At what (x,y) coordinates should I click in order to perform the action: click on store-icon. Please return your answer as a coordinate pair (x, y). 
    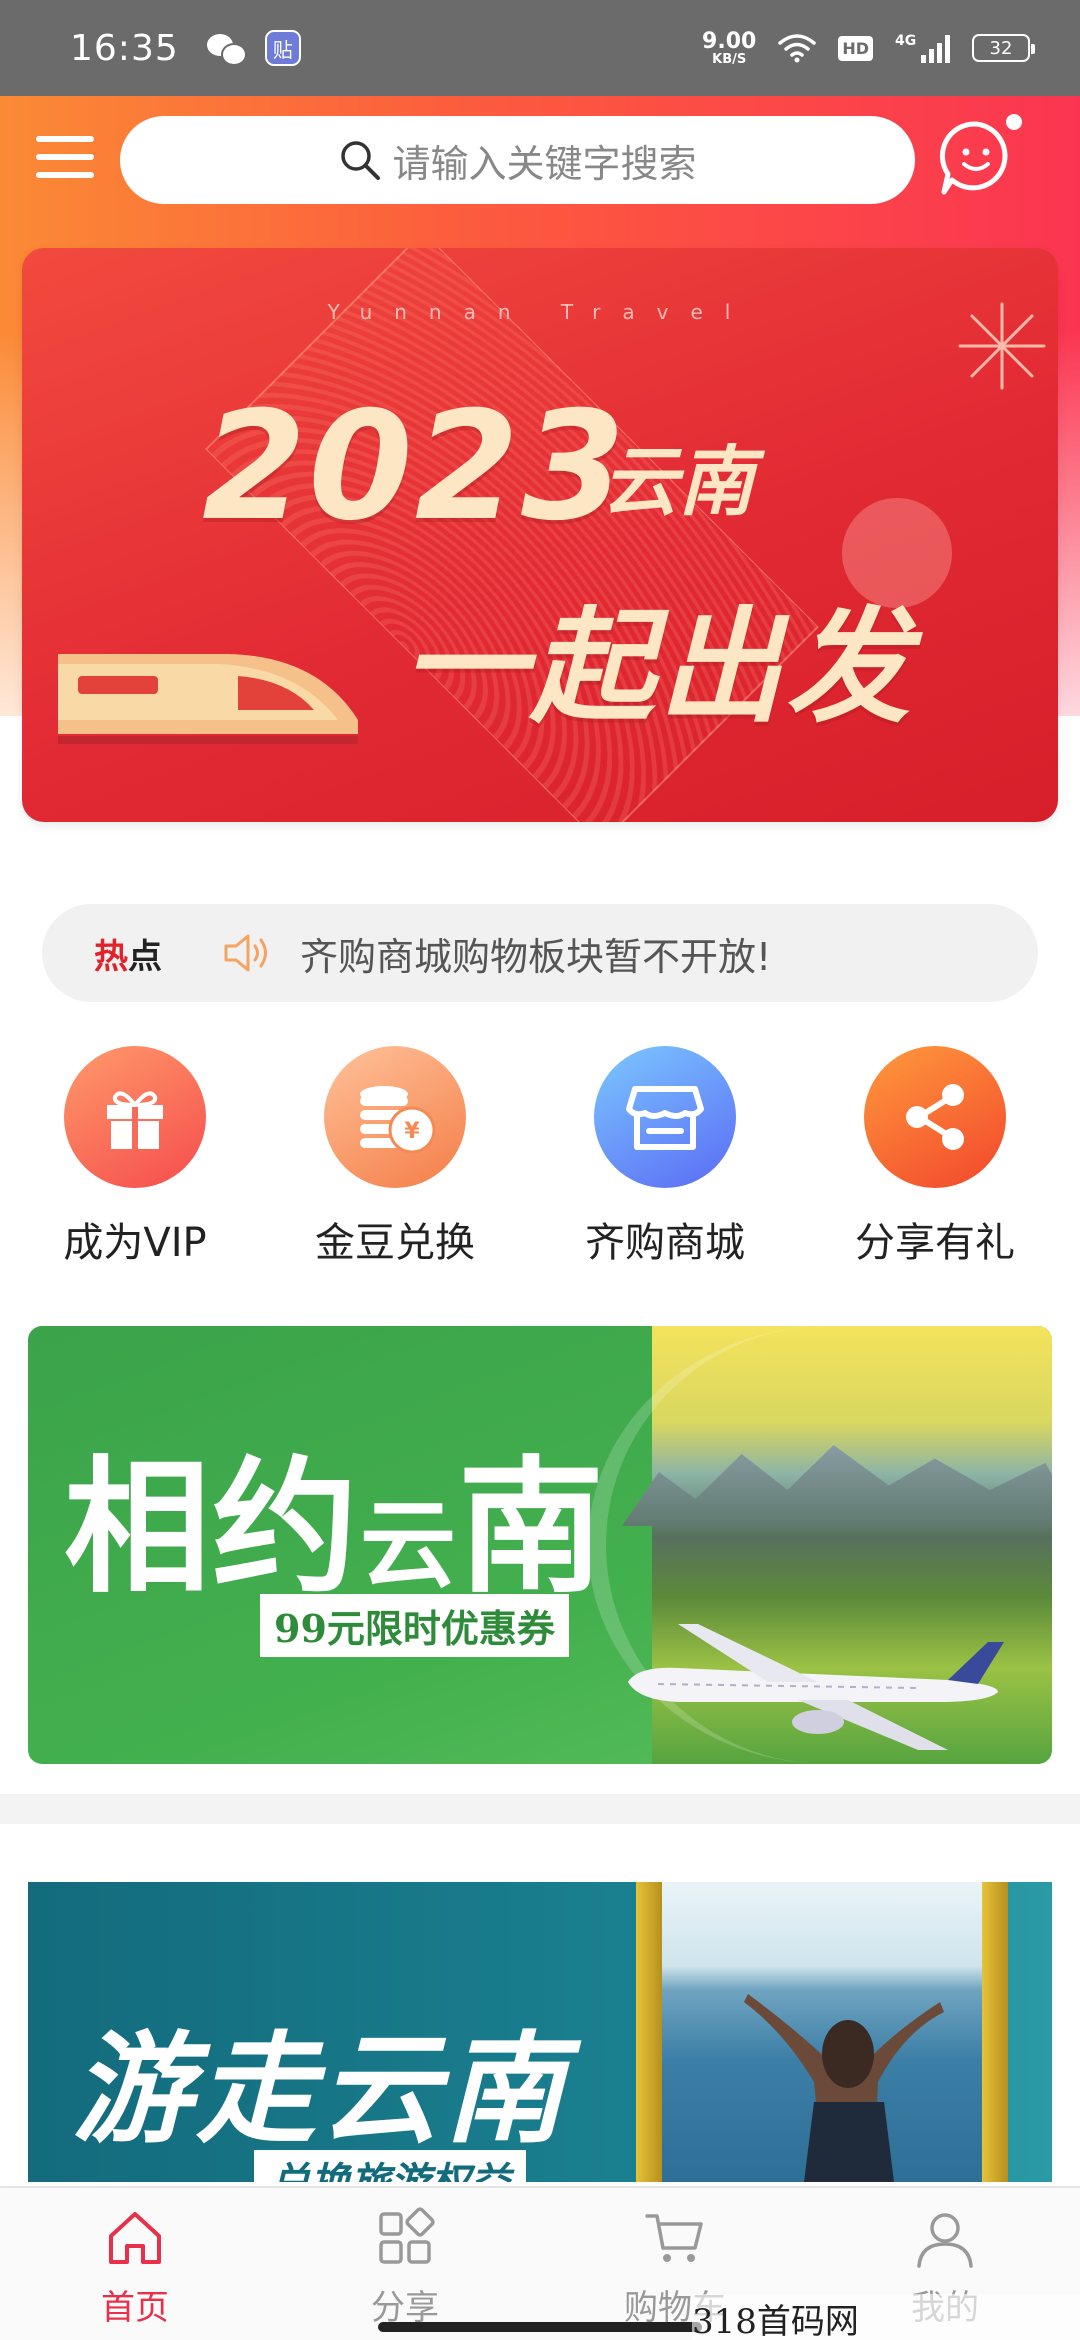
    Looking at the image, I should click on (665, 1118).